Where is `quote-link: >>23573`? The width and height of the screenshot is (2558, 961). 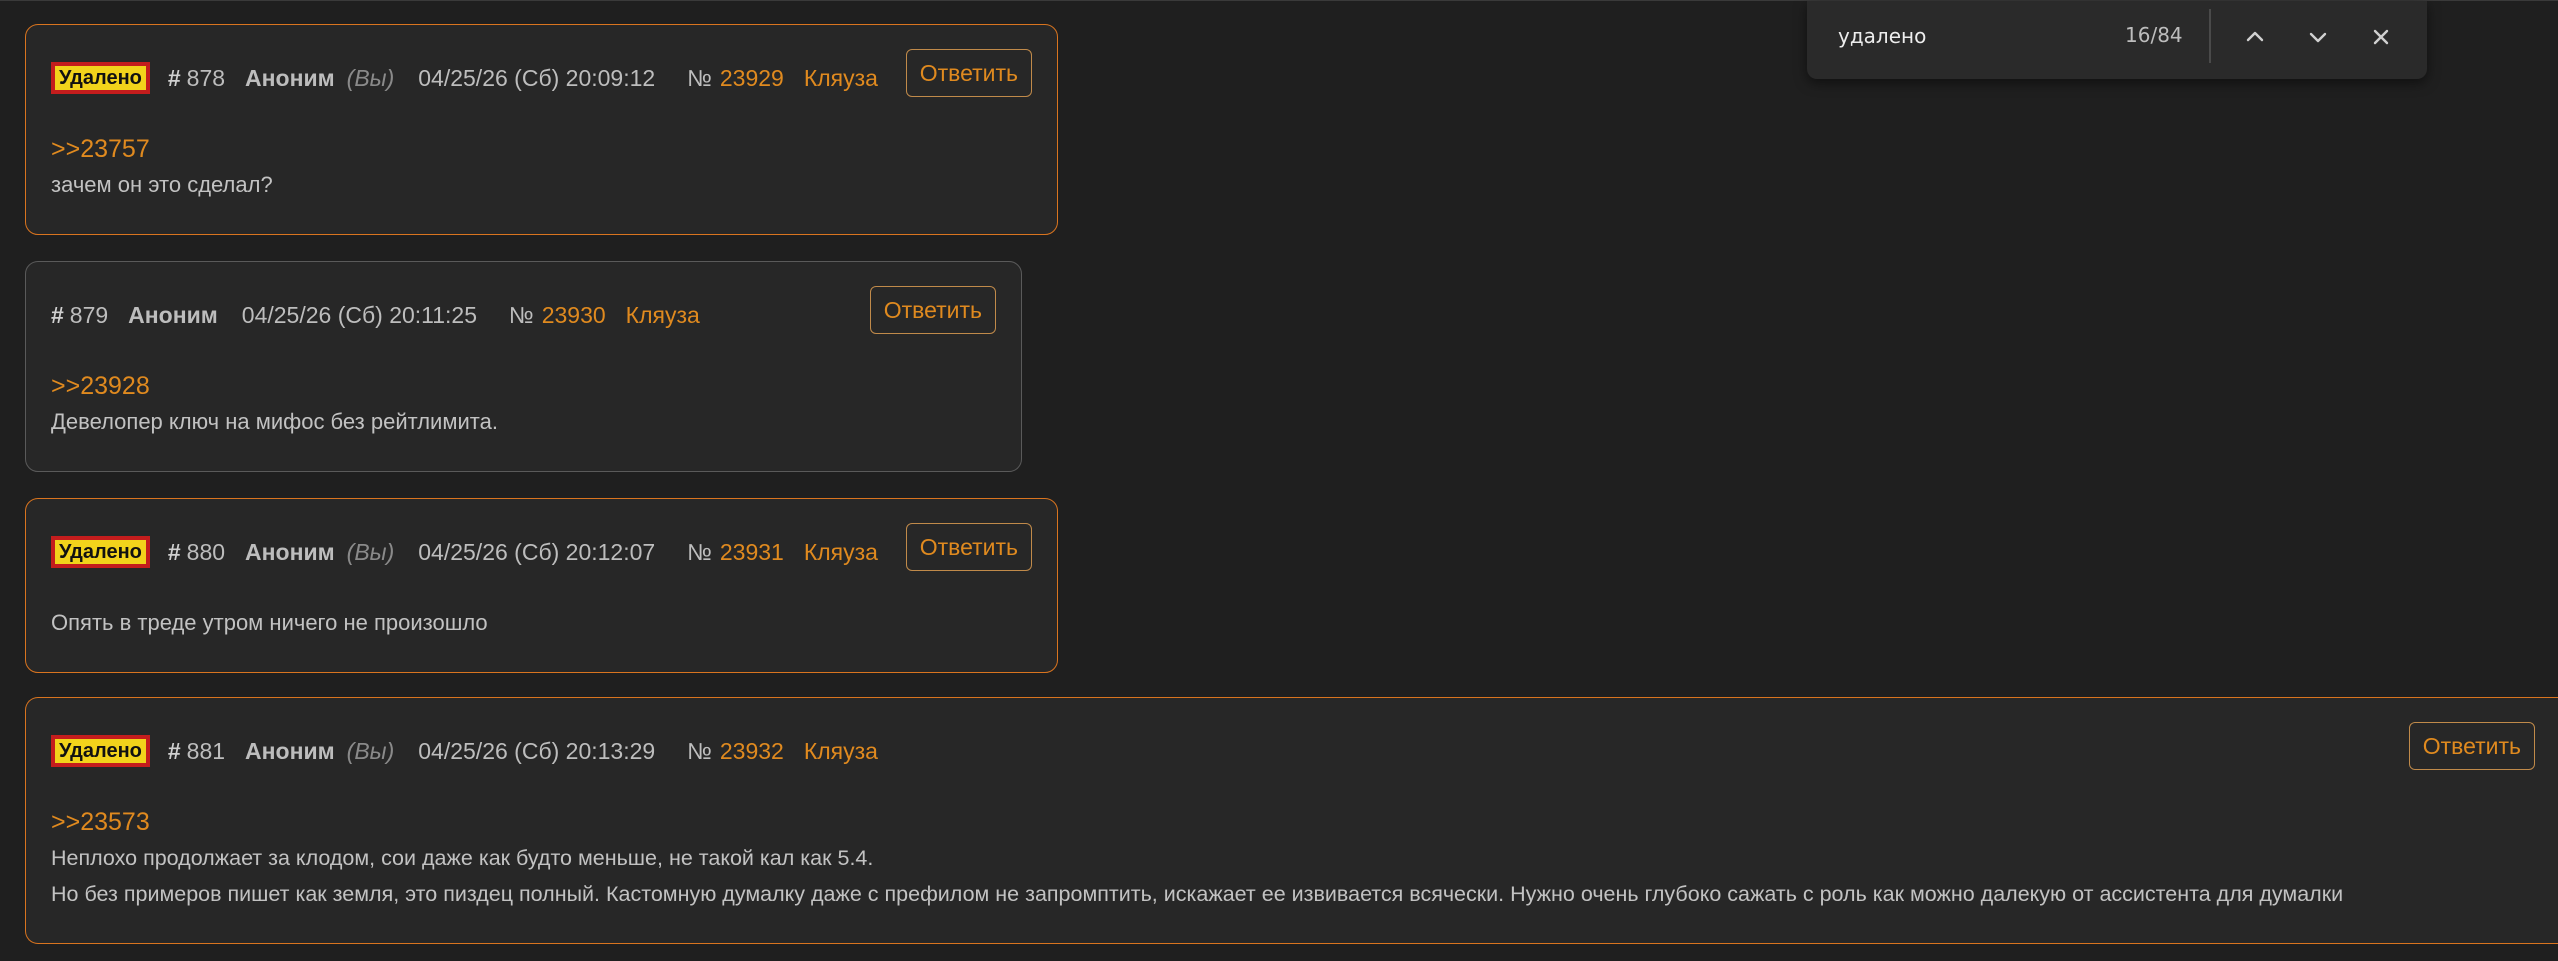
quote-link: >>23573 is located at coordinates (1197, 822).